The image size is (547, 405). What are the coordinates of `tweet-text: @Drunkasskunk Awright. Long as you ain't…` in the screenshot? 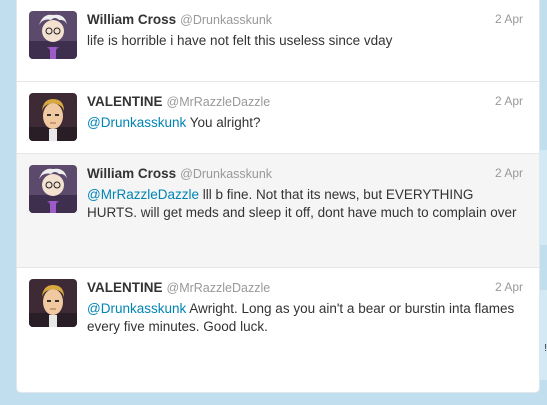 It's located at (303, 318).